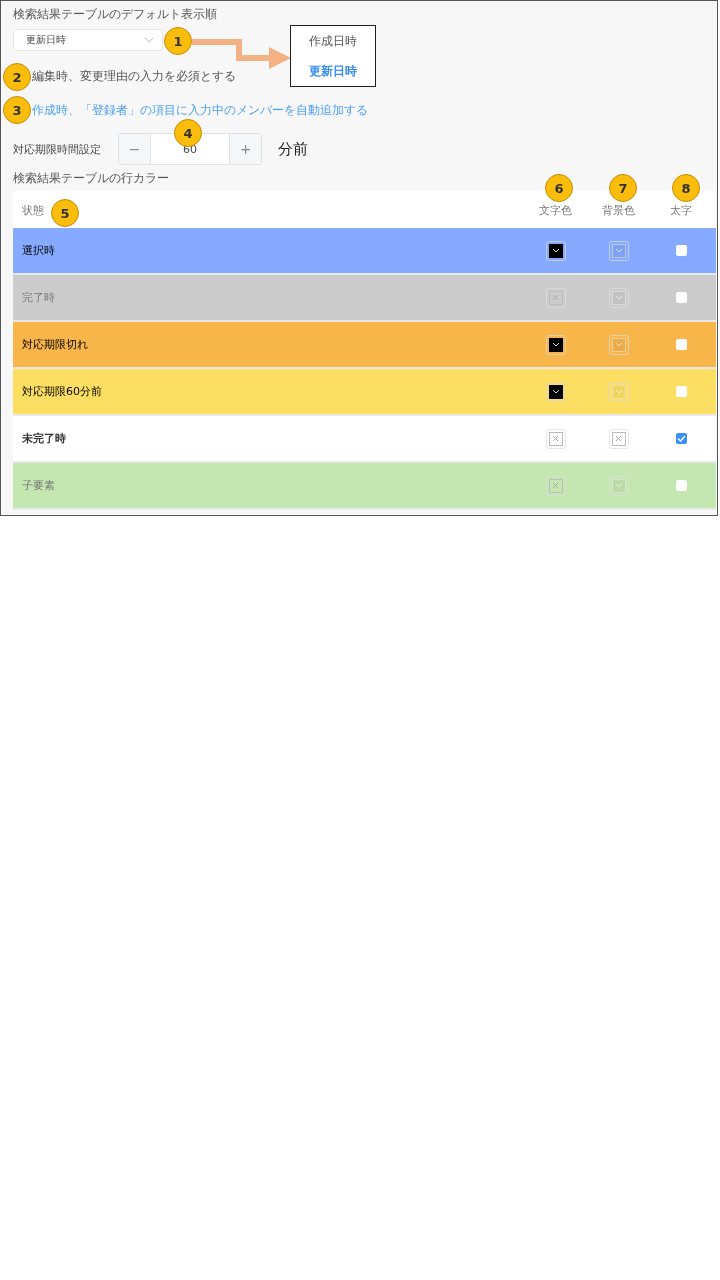 The width and height of the screenshot is (720, 1280). What do you see at coordinates (623, 188) in the screenshot?
I see `callout-badge: 7` at bounding box center [623, 188].